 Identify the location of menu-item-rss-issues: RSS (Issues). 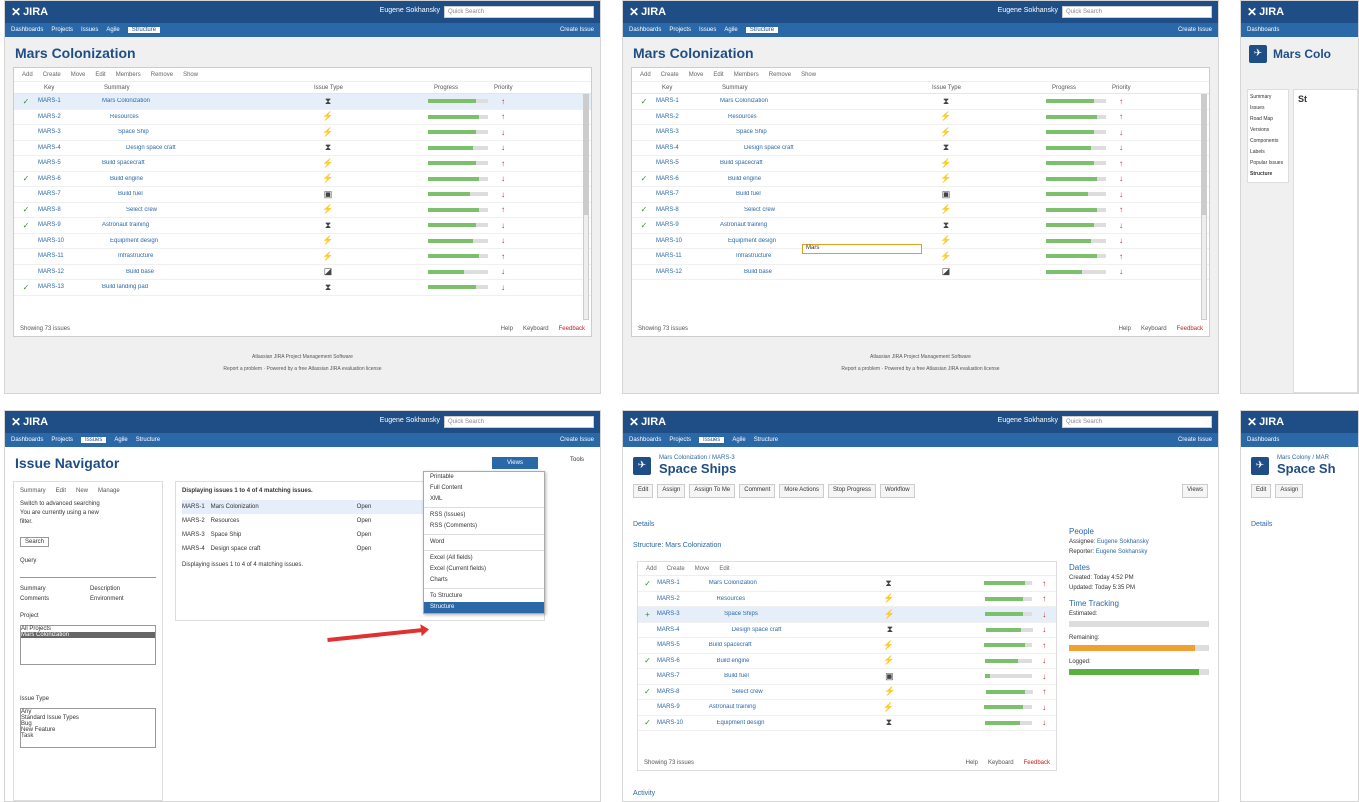
(484, 515).